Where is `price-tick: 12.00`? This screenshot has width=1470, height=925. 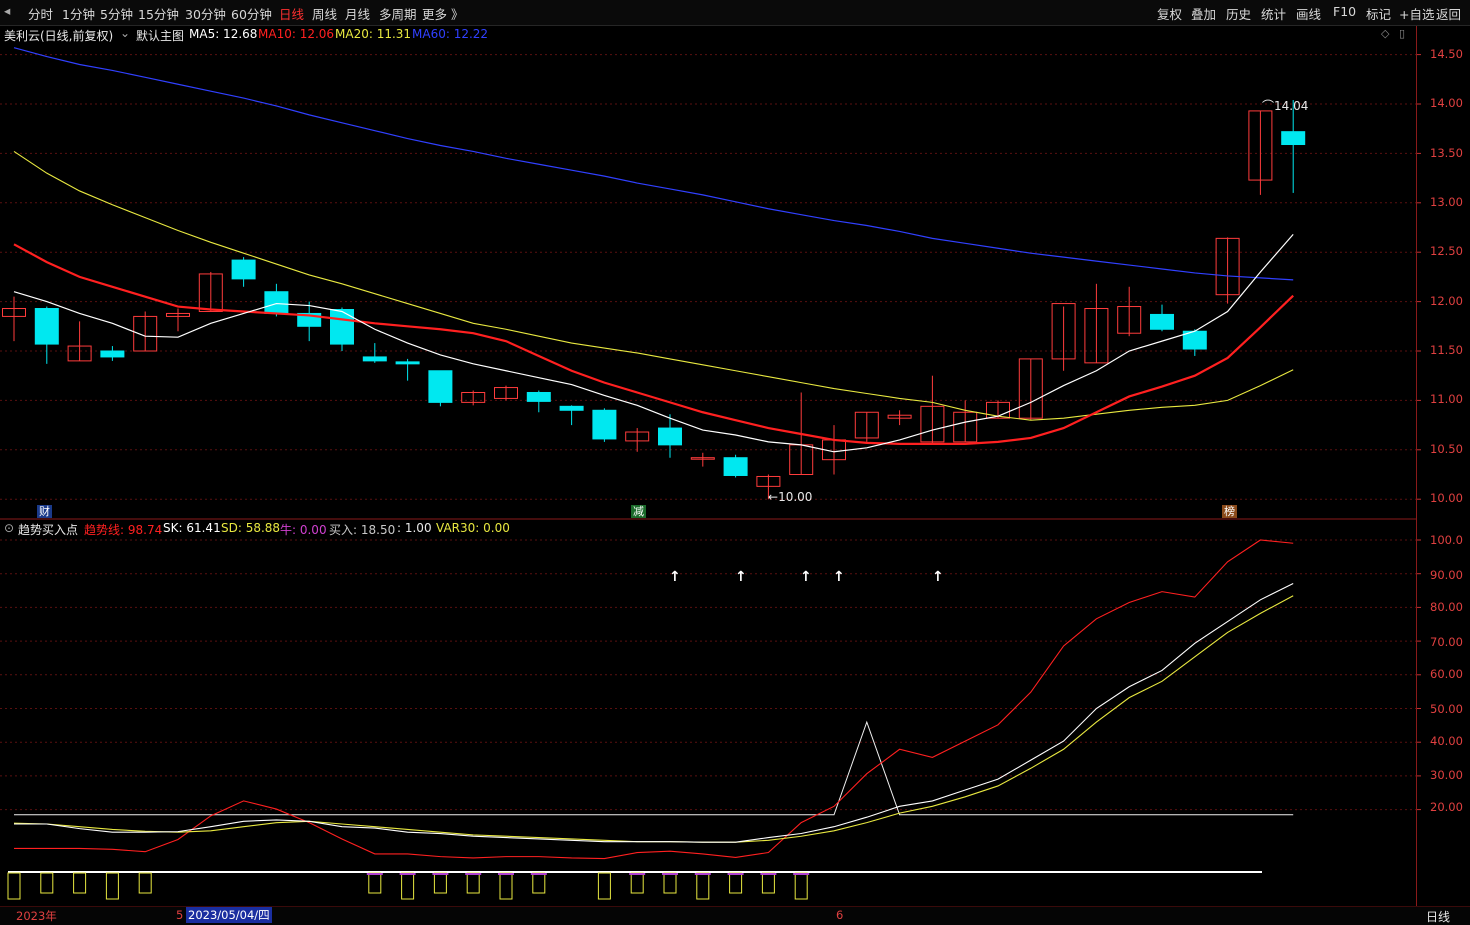 price-tick: 12.00 is located at coordinates (1446, 301).